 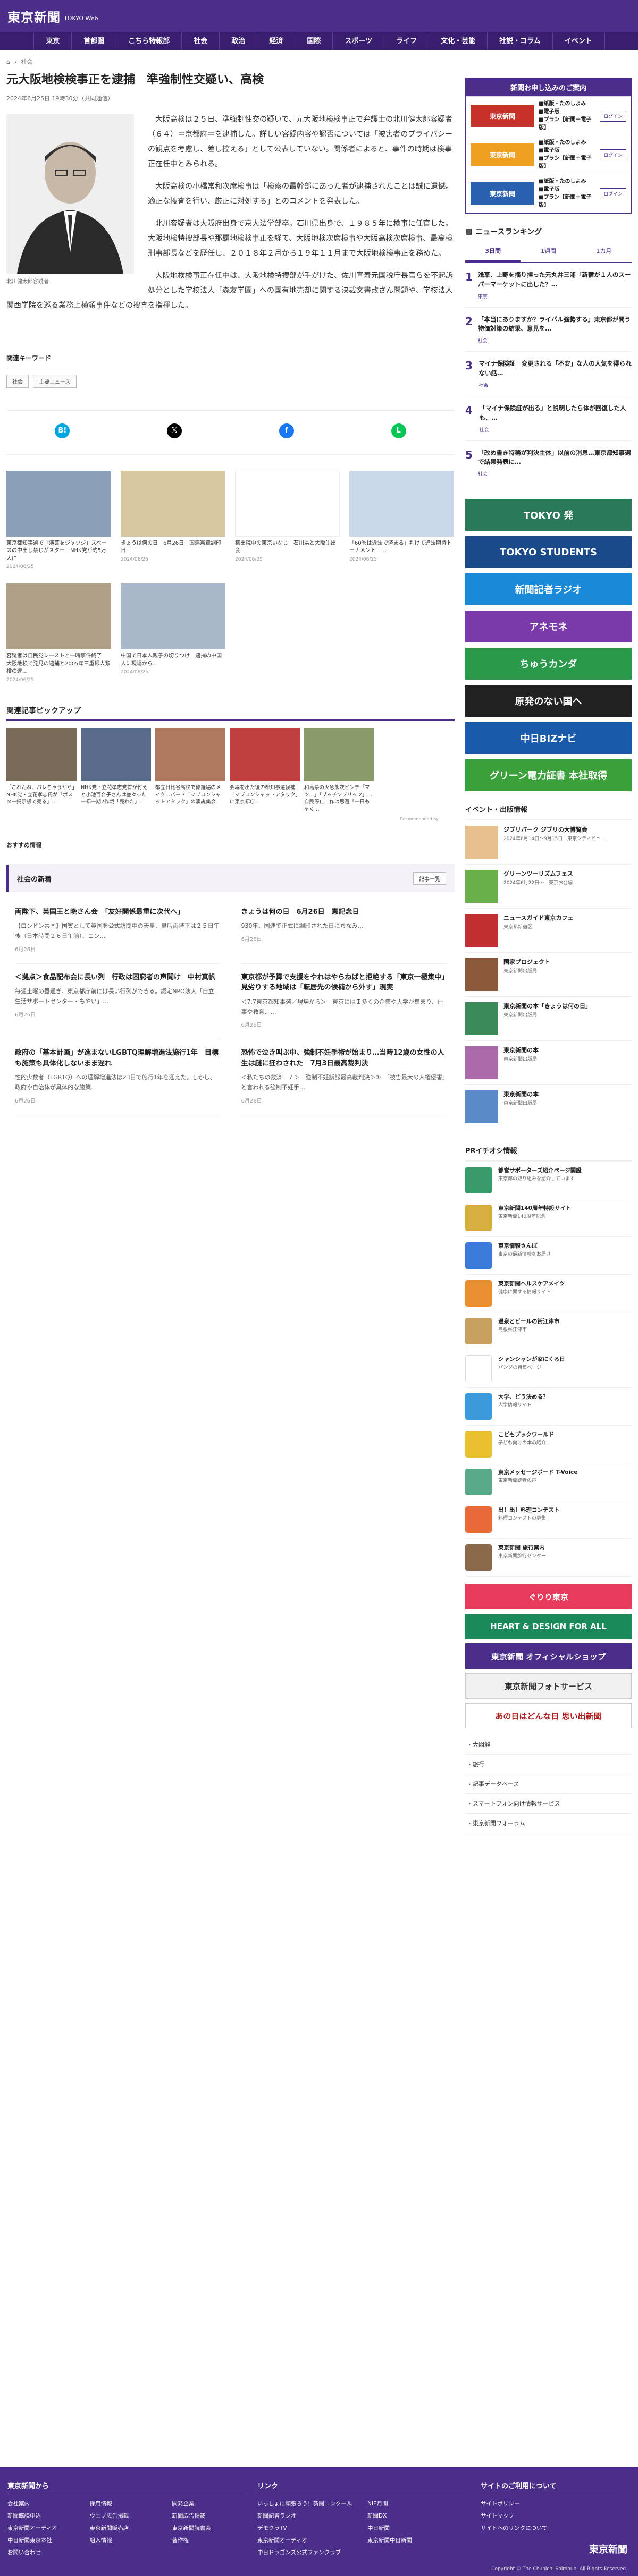 I want to click on footer-link: 東京新聞販売店, so click(x=126, y=2528).